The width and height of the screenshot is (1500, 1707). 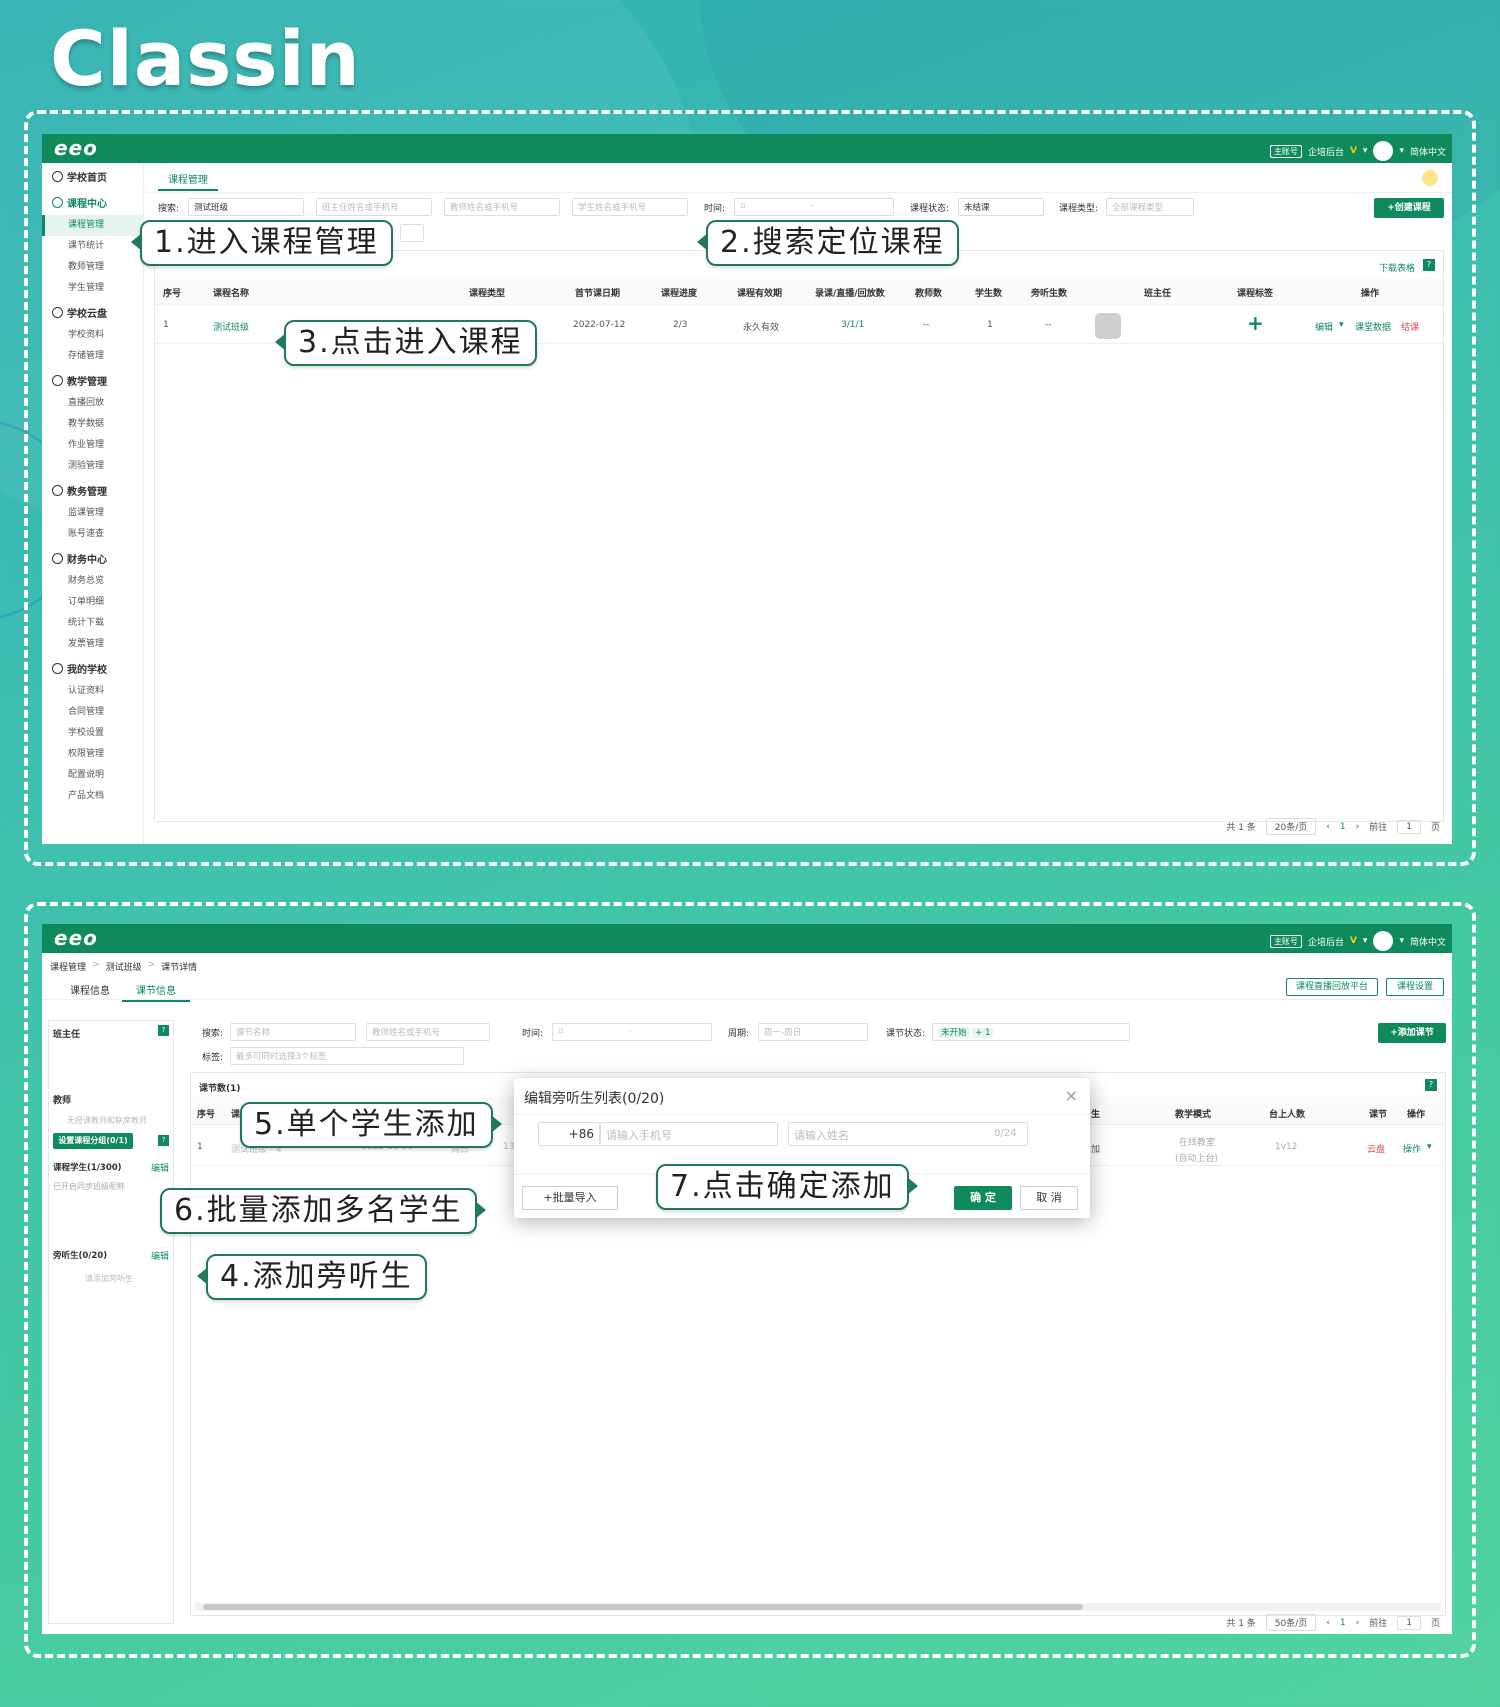 What do you see at coordinates (412, 233) in the screenshot?
I see `extra-select` at bounding box center [412, 233].